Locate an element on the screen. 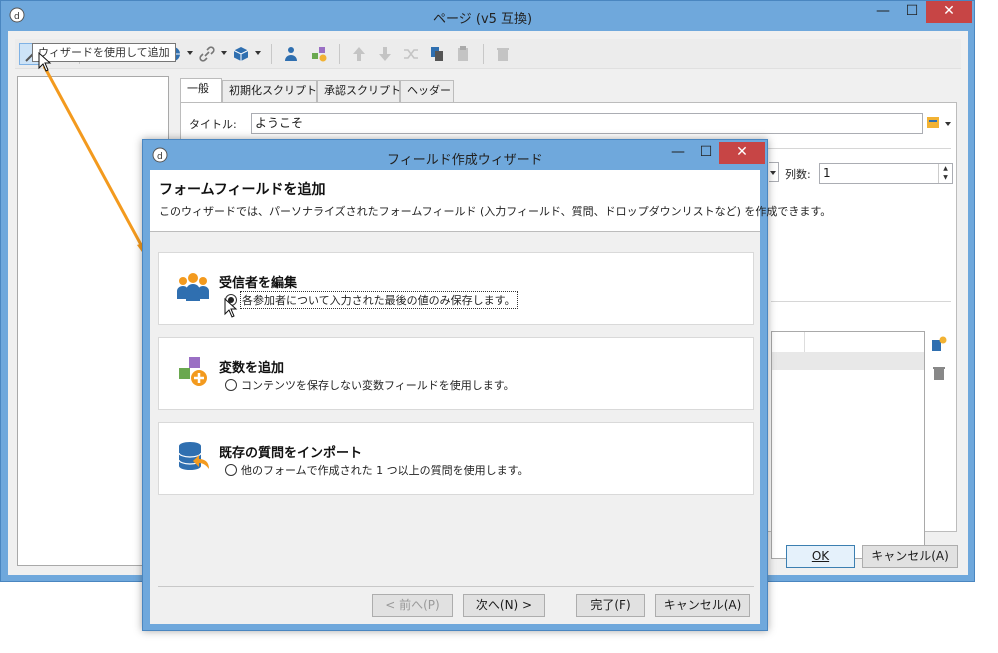  move-down-button is located at coordinates (385, 54).